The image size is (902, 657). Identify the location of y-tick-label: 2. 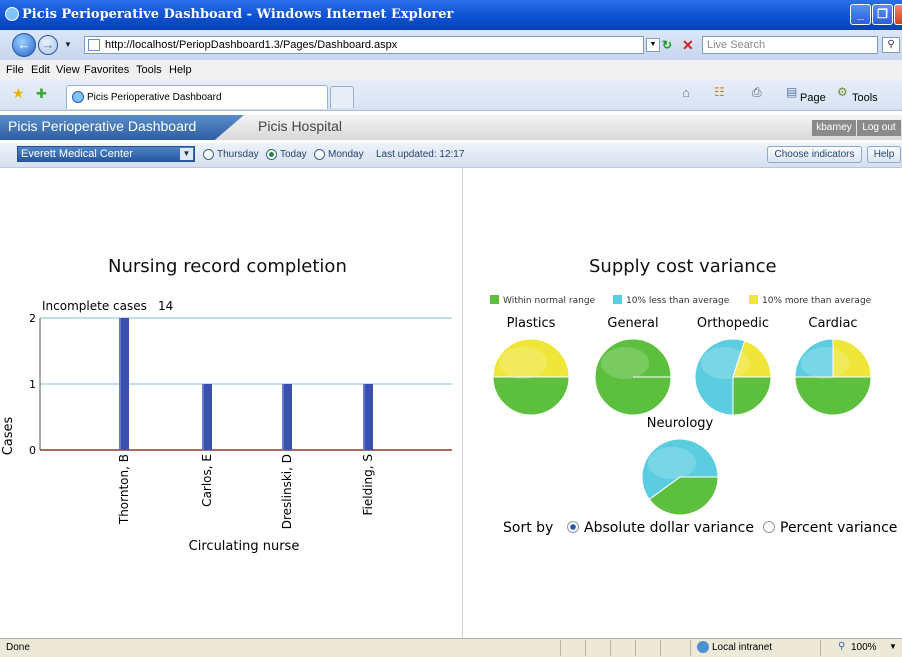
(32, 318).